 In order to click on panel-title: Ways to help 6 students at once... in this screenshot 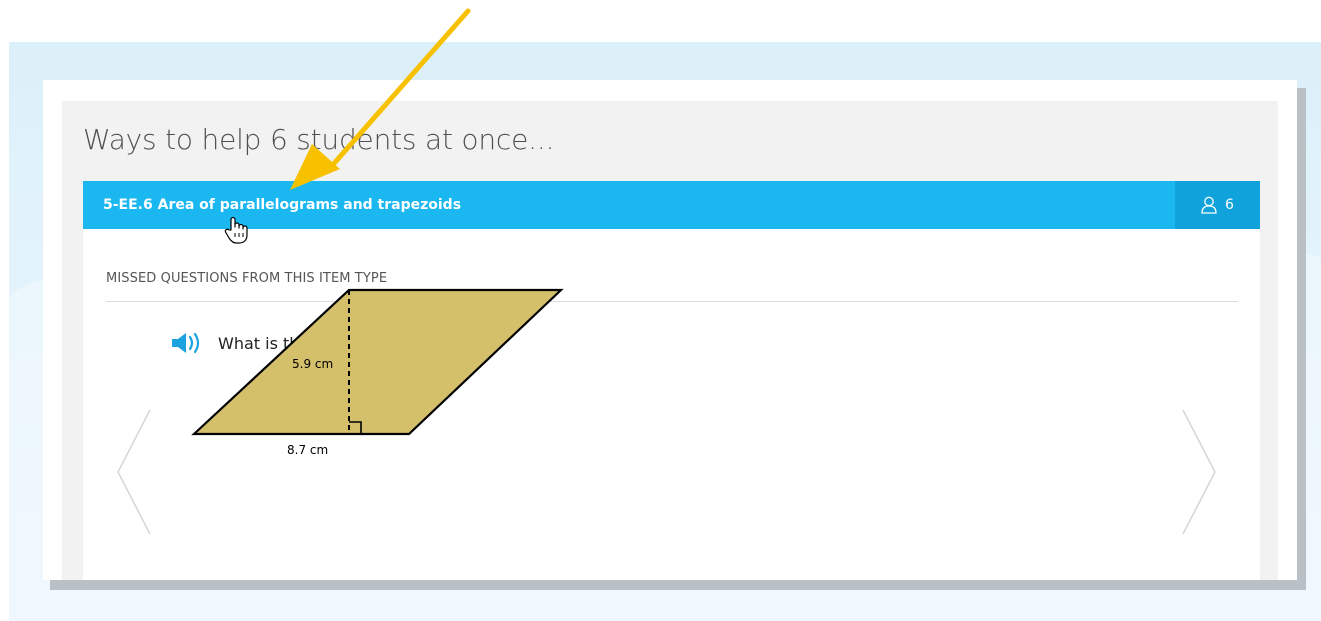, I will do `click(319, 139)`.